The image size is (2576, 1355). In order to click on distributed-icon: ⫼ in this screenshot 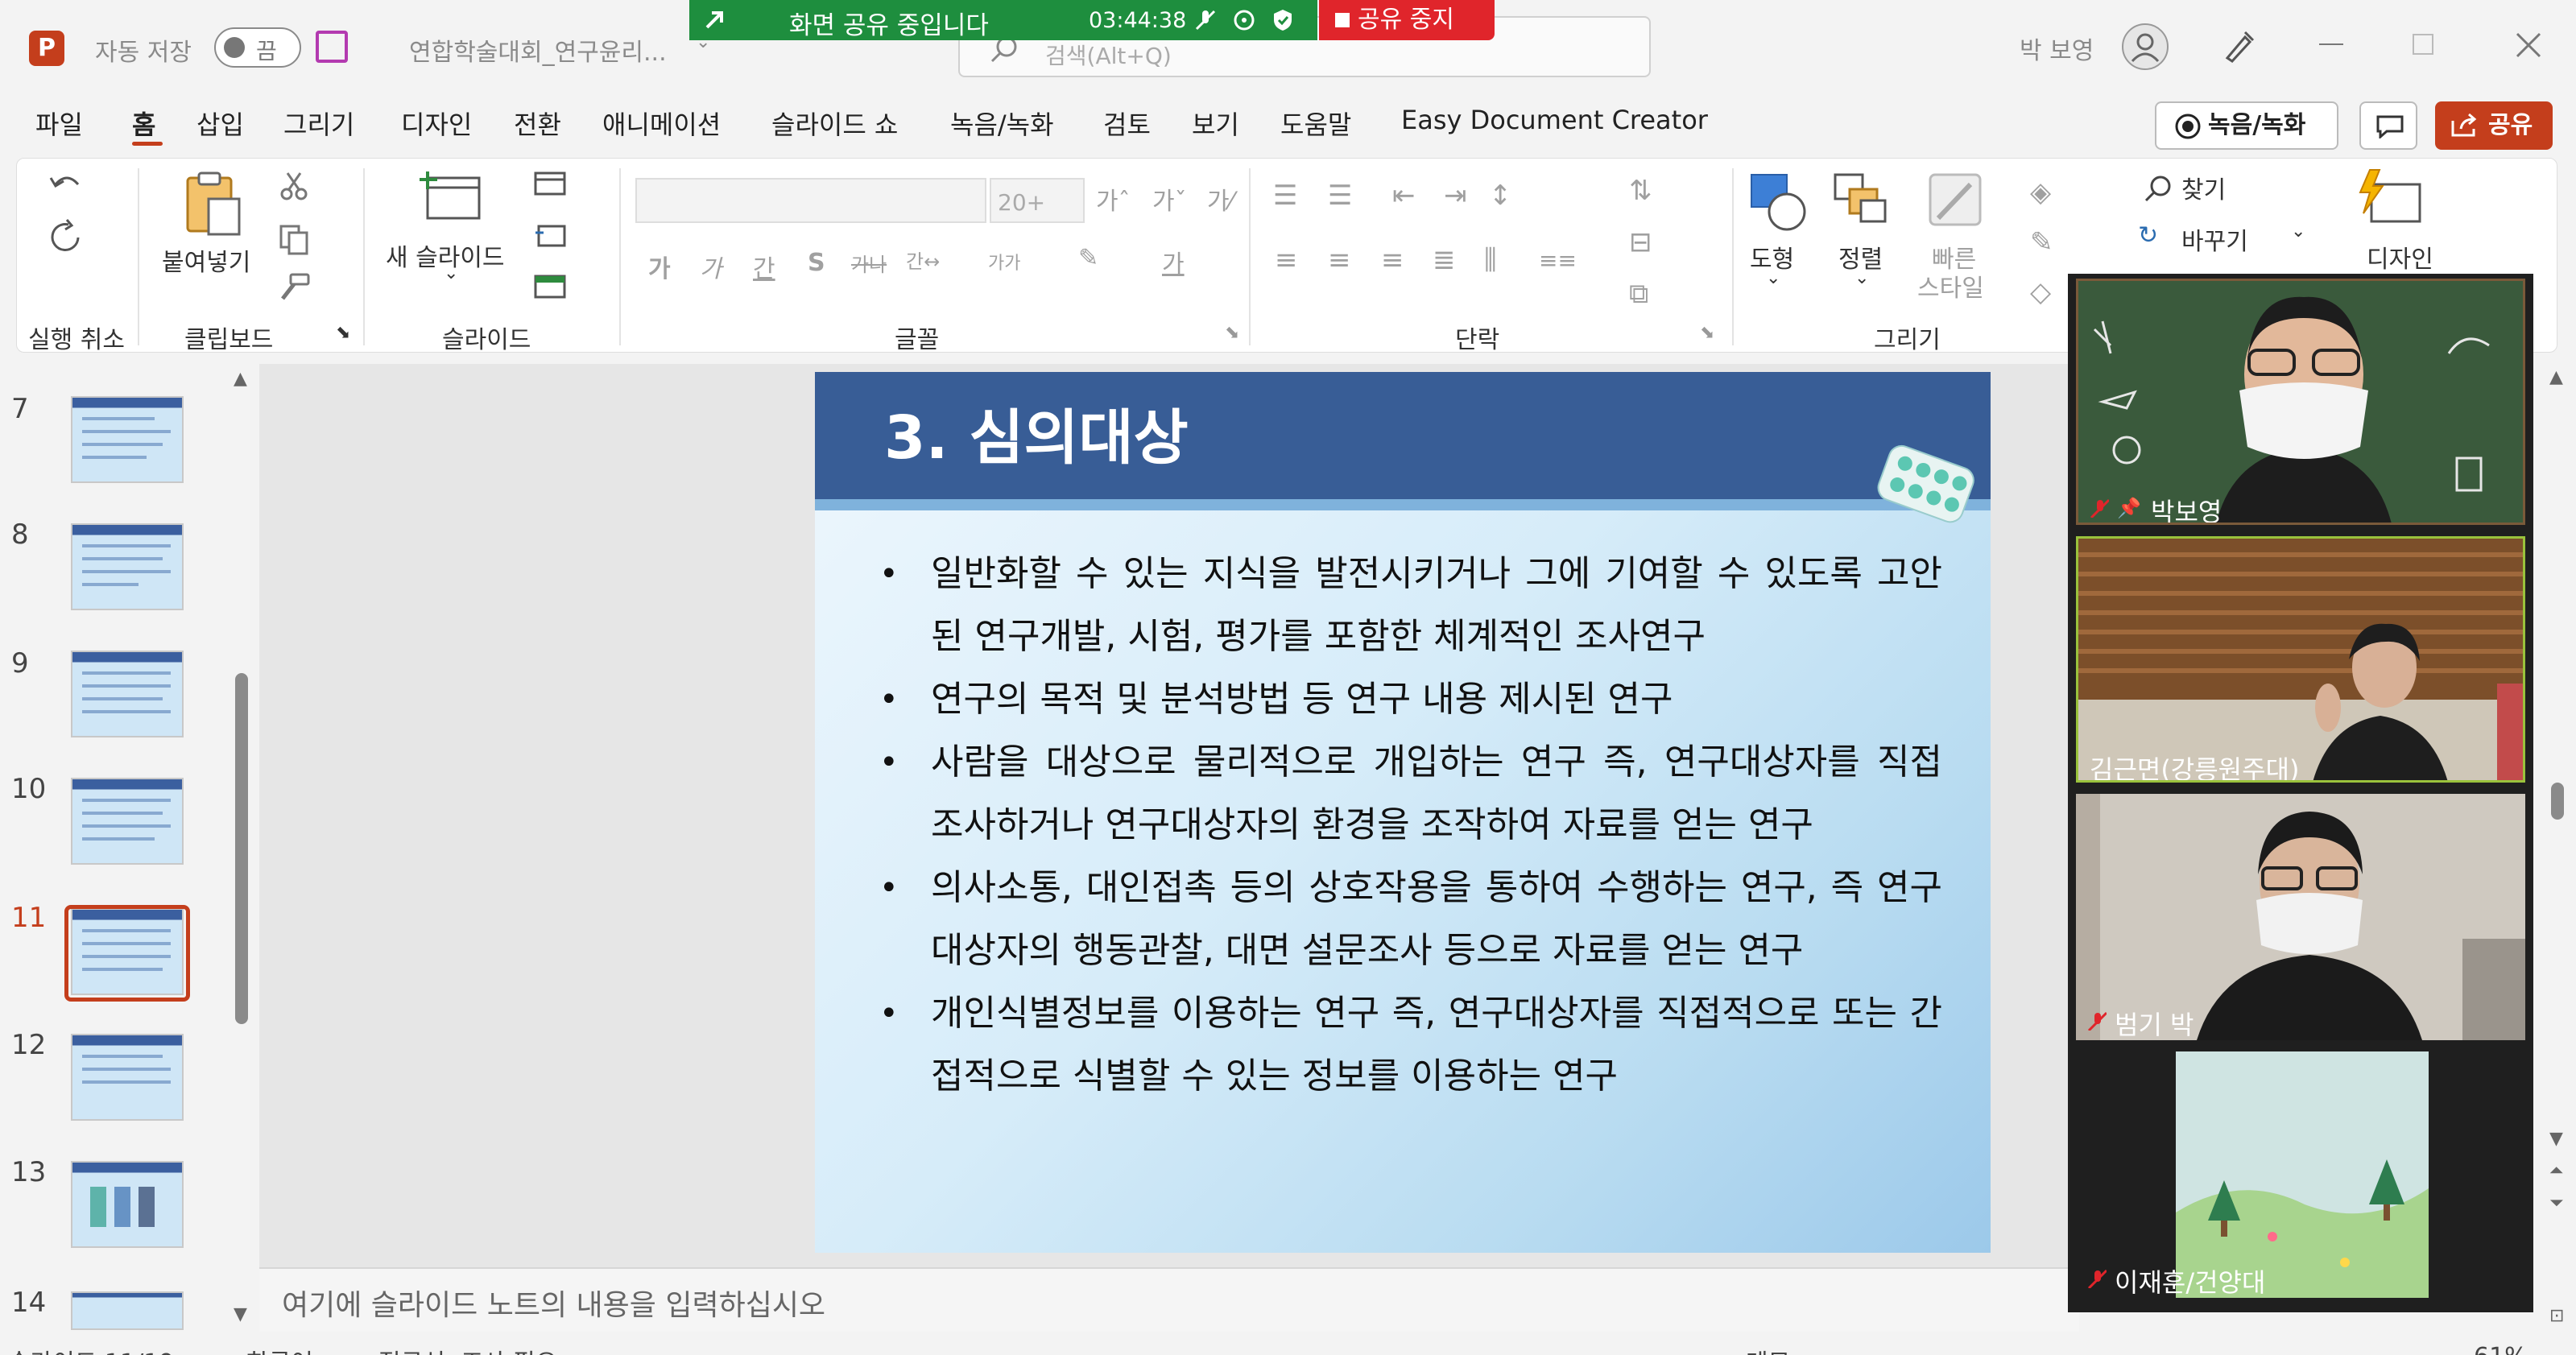, I will do `click(1491, 260)`.